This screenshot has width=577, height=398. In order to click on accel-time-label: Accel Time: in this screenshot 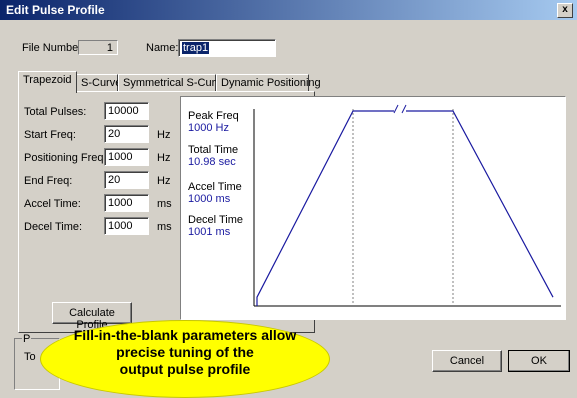, I will do `click(52, 204)`.